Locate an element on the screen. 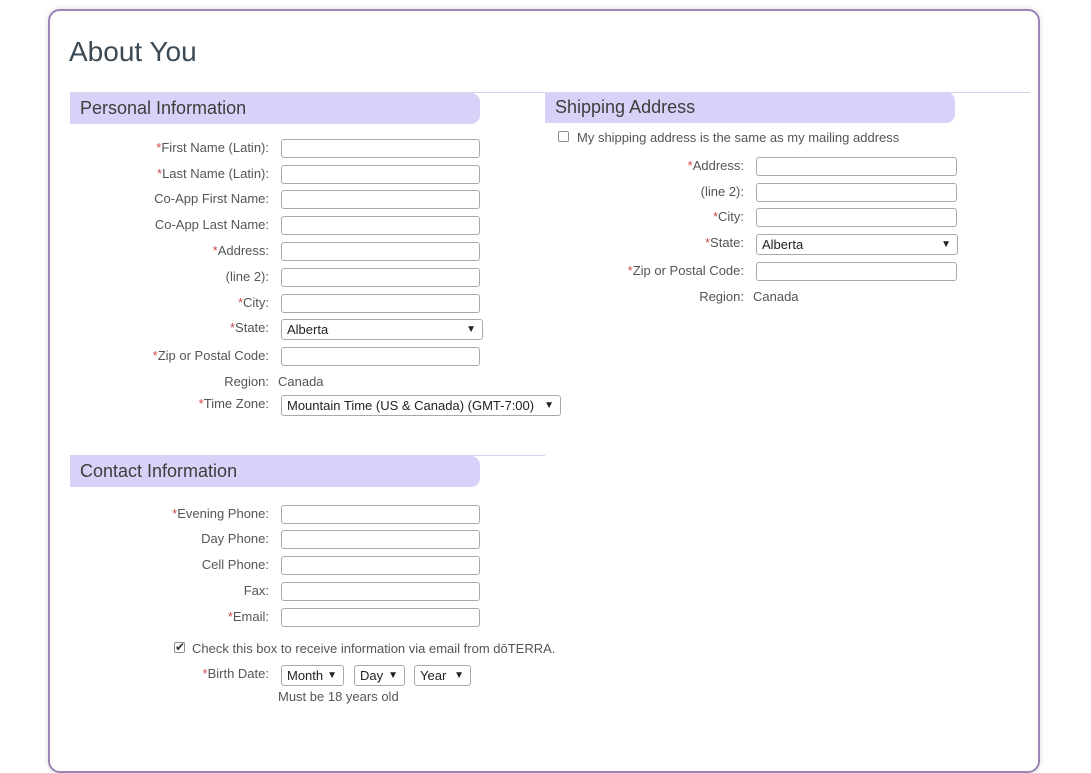  fax-label: Fax: is located at coordinates (256, 590).